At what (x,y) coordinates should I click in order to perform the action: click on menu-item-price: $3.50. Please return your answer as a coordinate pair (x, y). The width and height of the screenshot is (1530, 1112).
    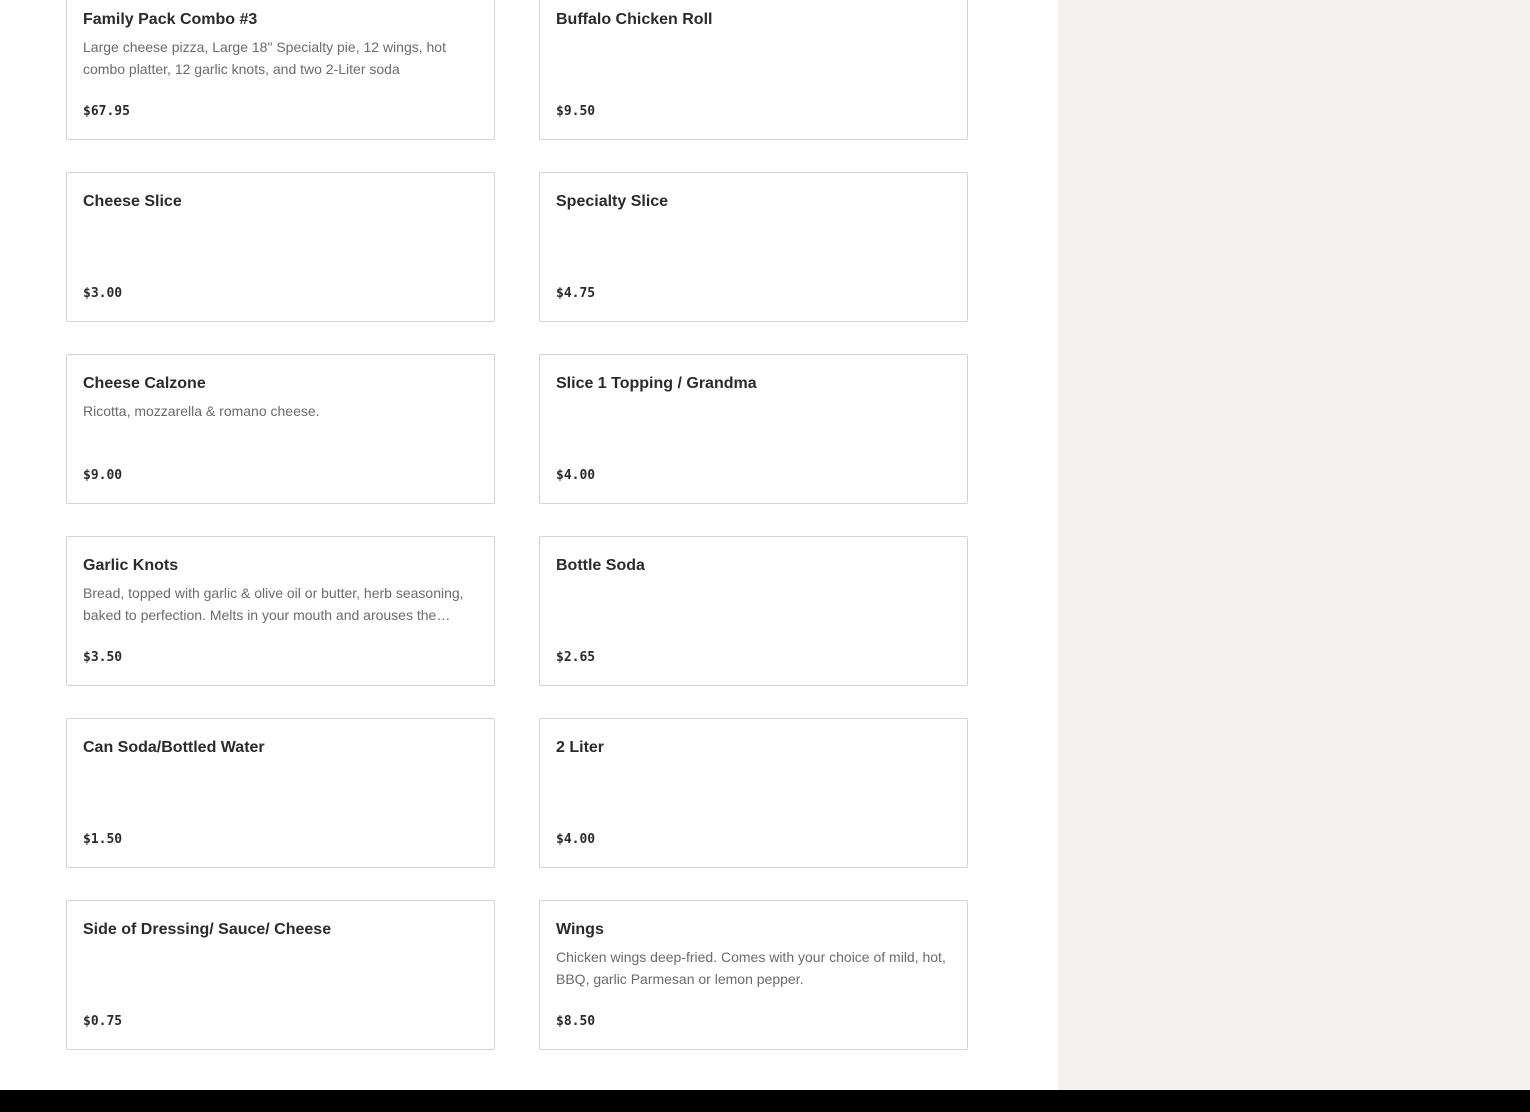
    Looking at the image, I should click on (103, 657).